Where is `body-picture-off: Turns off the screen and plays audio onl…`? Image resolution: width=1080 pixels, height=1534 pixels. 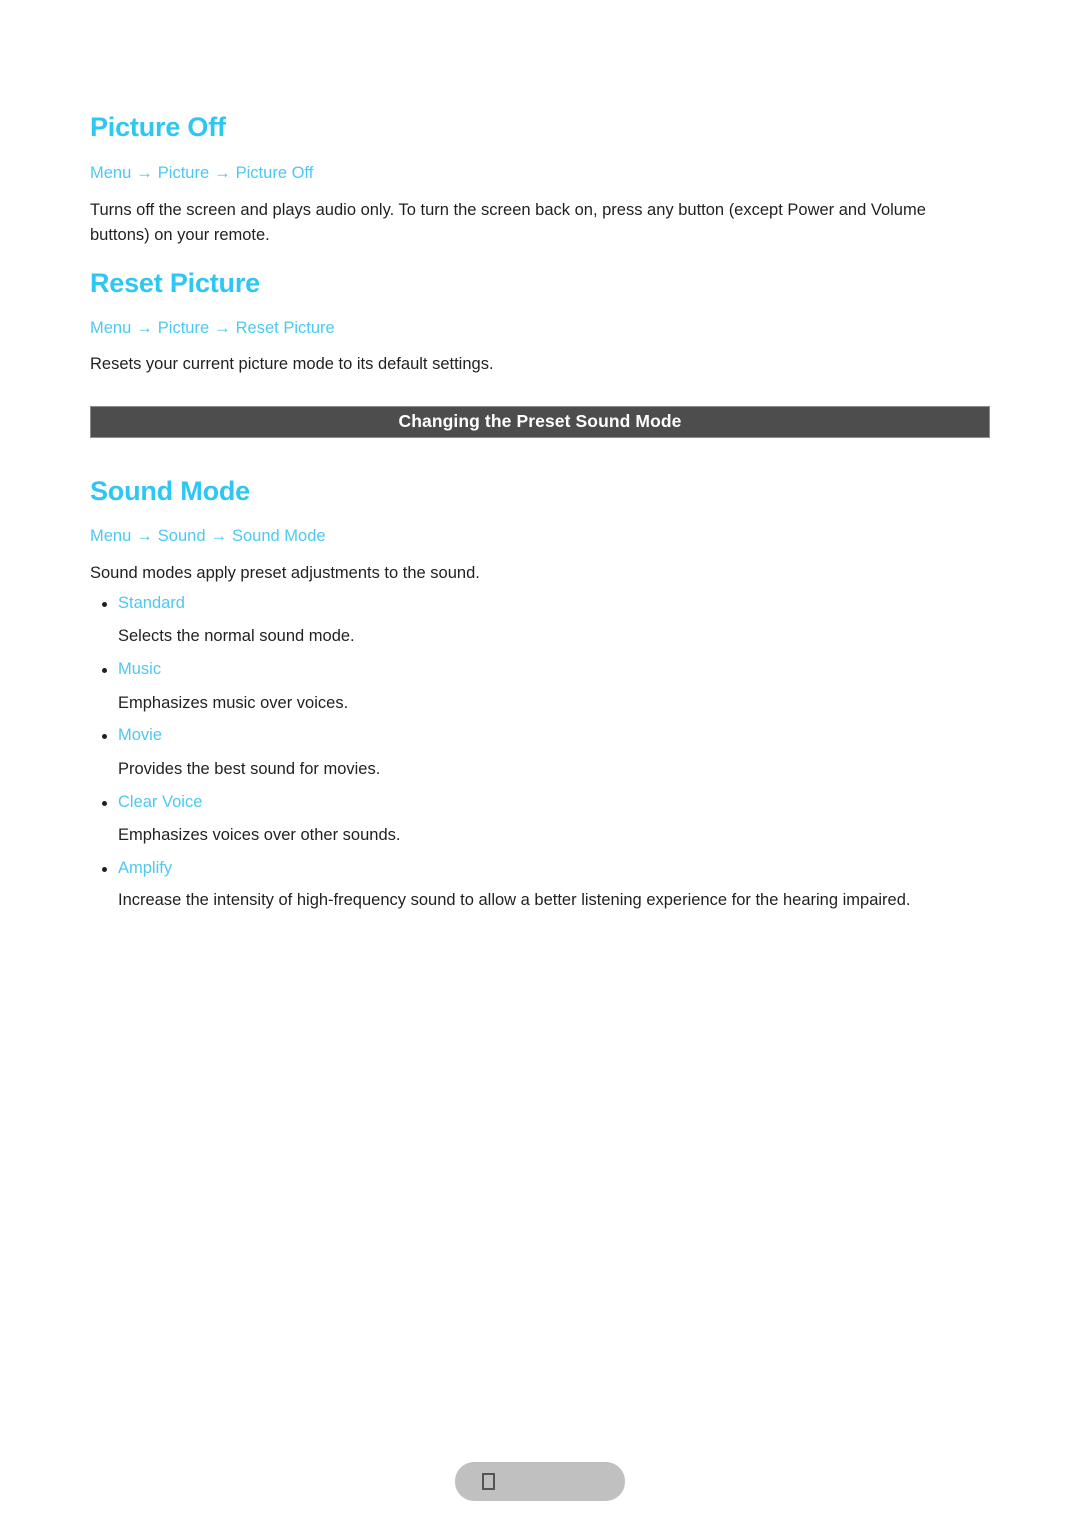 body-picture-off: Turns off the screen and plays audio onl… is located at coordinates (520, 223).